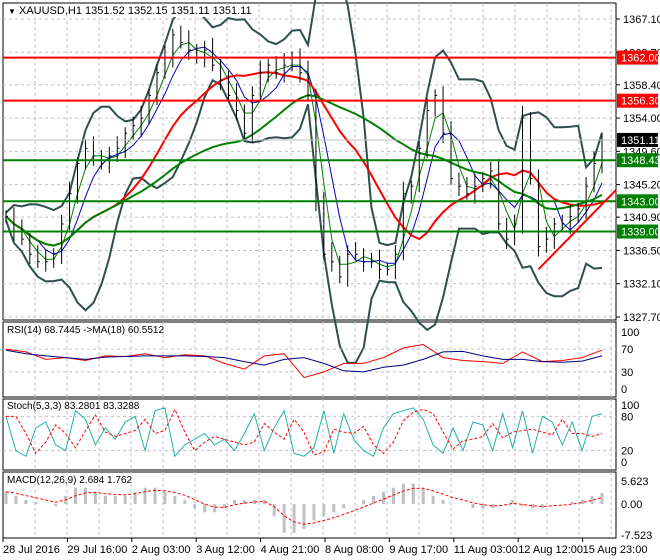  Describe the element at coordinates (641, 86) in the screenshot. I see `price-tick-label: 1358.40` at that location.